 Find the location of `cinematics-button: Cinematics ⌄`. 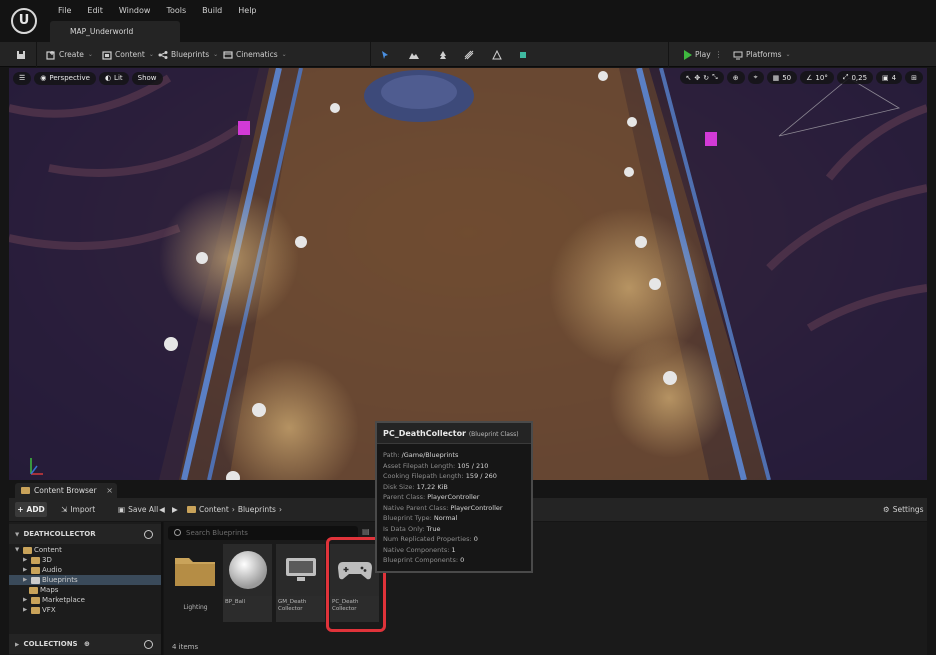

cinematics-button: Cinematics ⌄ is located at coordinates (255, 54).